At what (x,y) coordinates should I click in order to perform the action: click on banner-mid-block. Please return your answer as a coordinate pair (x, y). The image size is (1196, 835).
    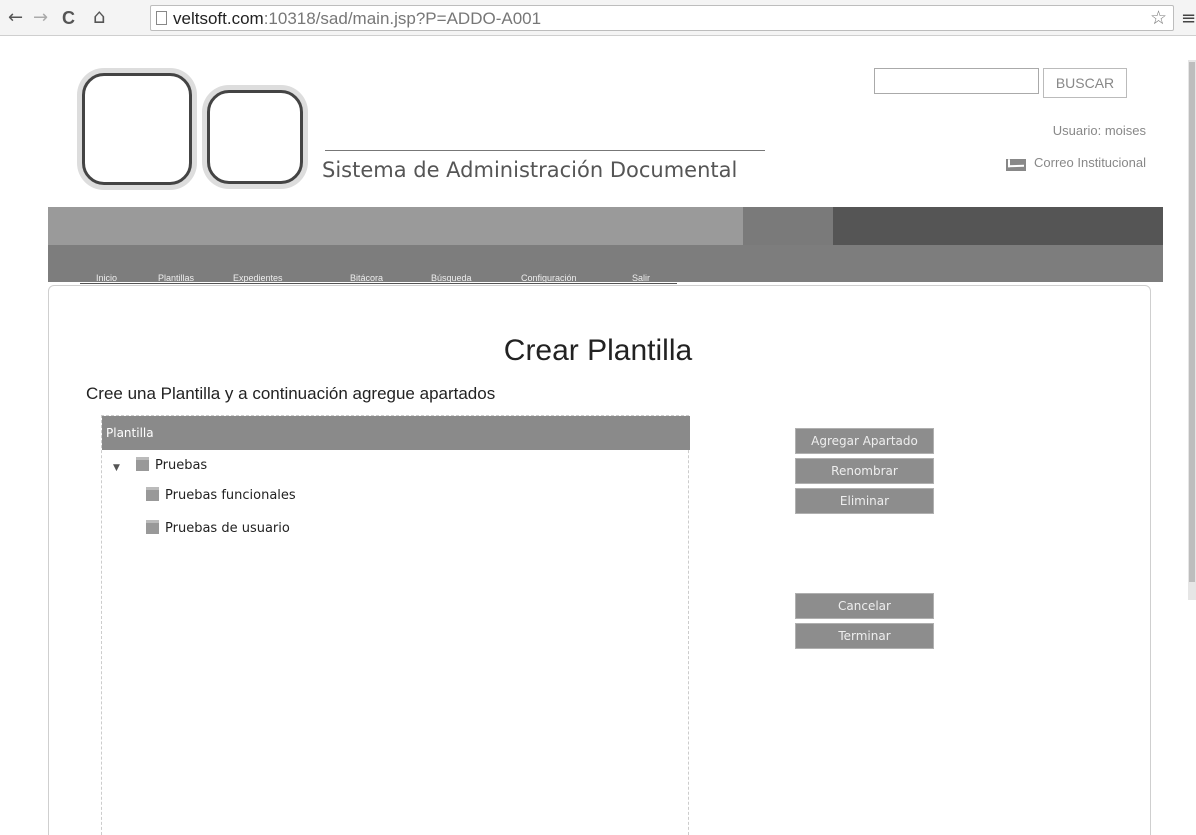
    Looking at the image, I should click on (788, 226).